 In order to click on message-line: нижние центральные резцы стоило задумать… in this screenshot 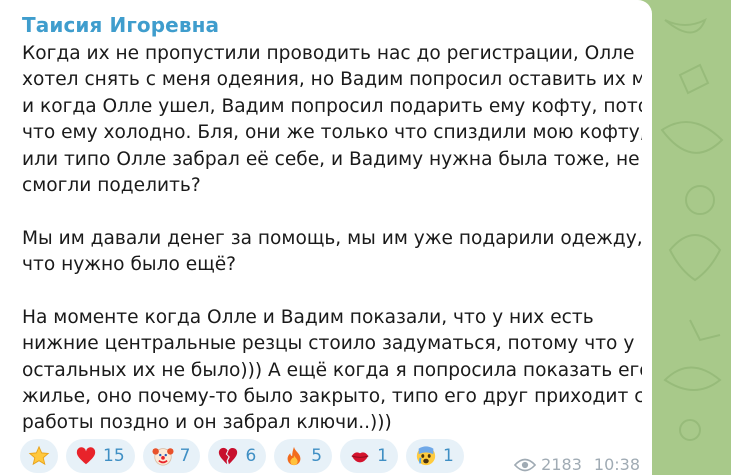, I will do `click(328, 344)`.